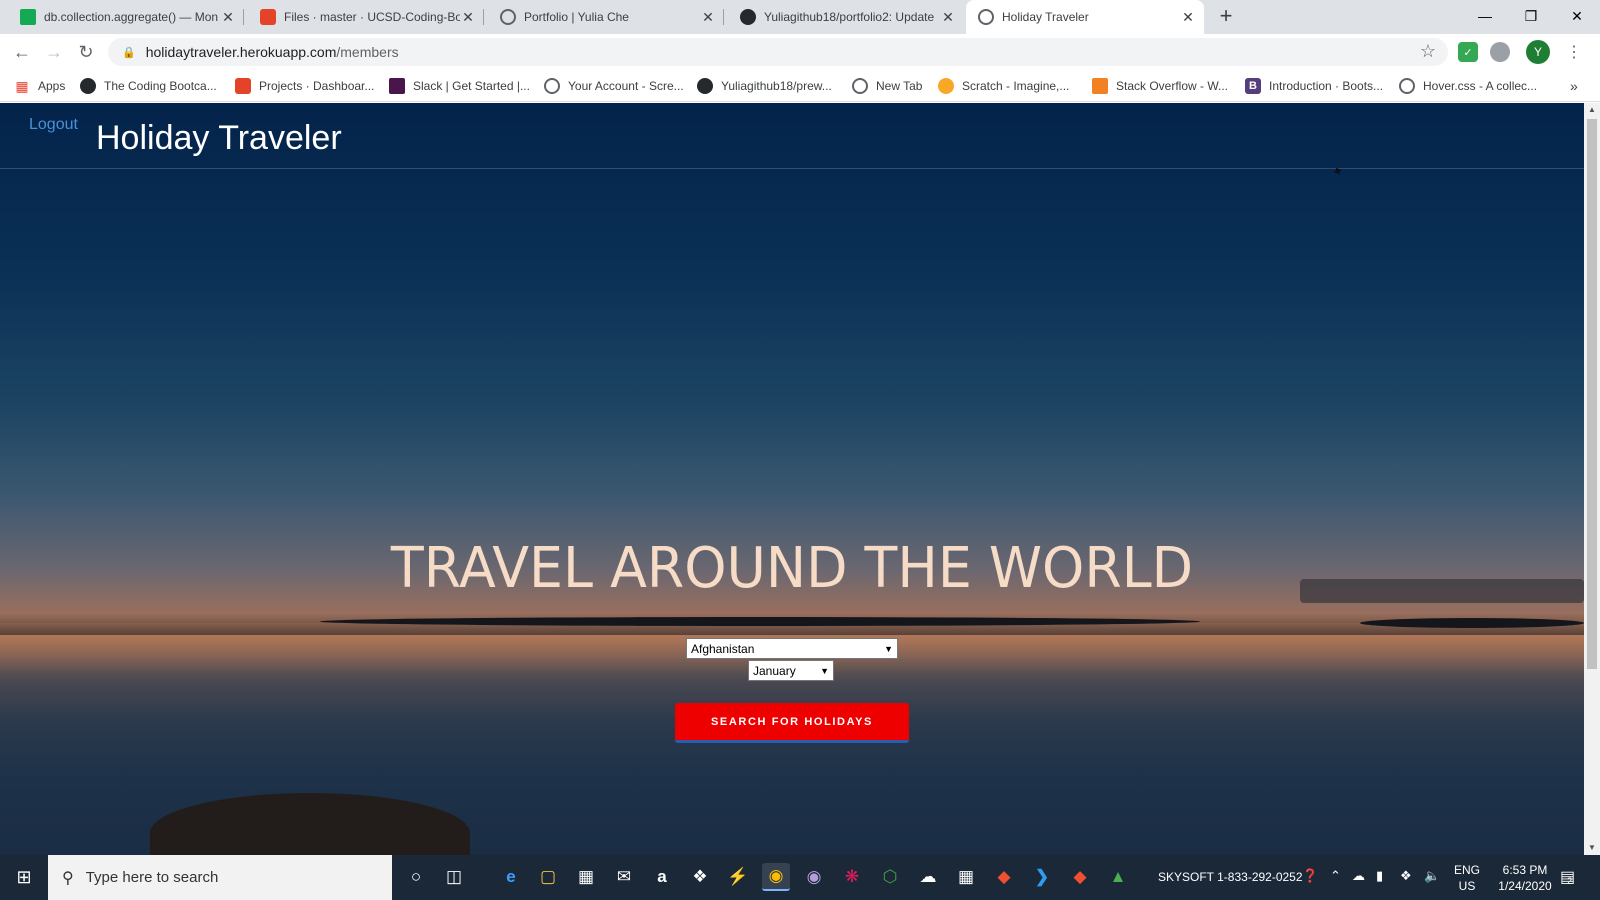 The height and width of the screenshot is (900, 1600). What do you see at coordinates (1042, 877) in the screenshot?
I see `vscode-icon: ❯` at bounding box center [1042, 877].